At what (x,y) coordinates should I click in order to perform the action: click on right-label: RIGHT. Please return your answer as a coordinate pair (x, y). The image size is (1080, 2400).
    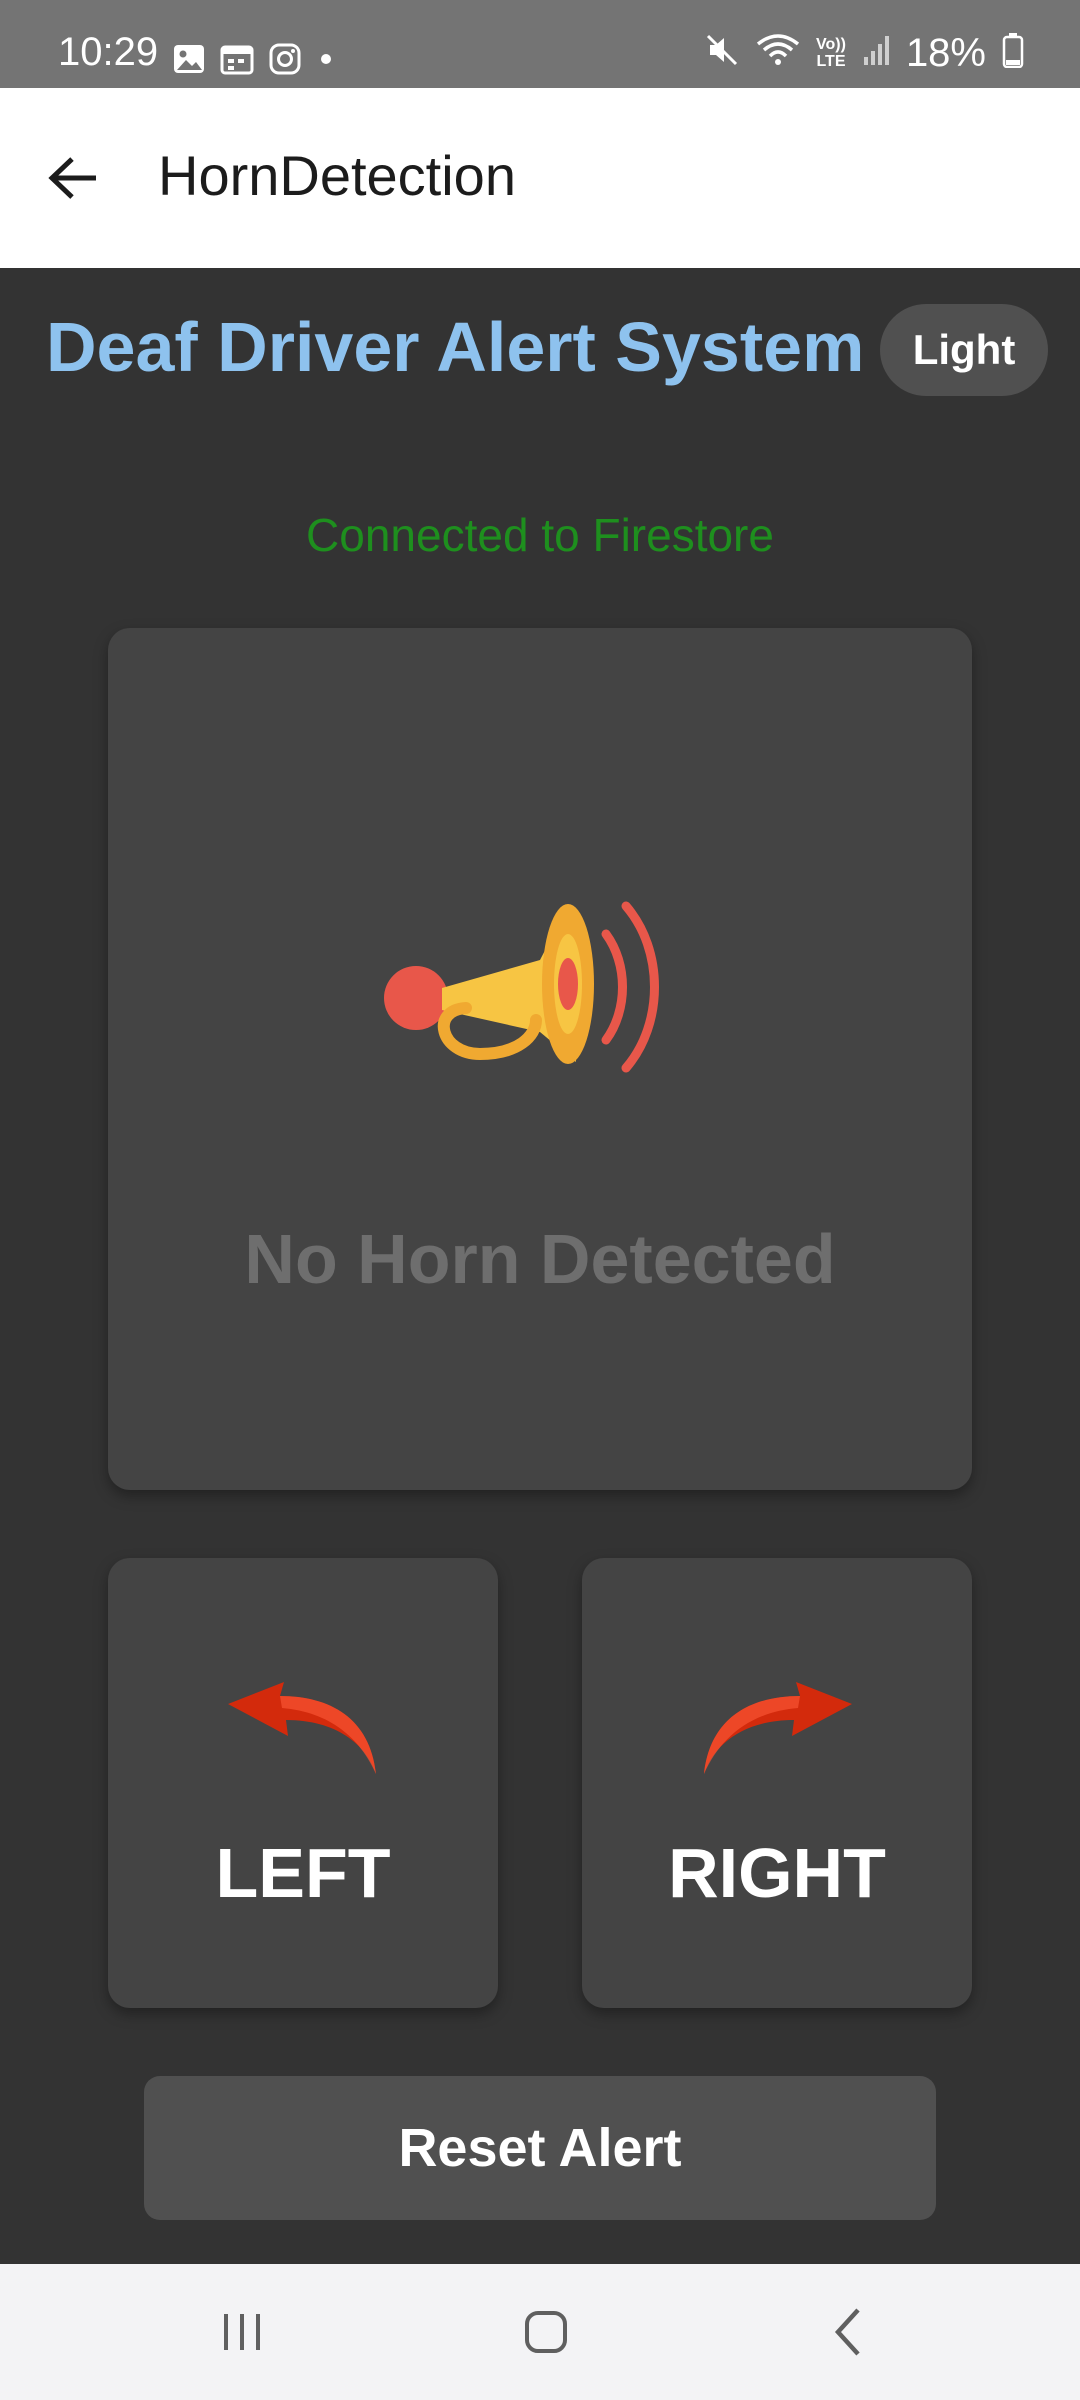
    Looking at the image, I should click on (777, 1873).